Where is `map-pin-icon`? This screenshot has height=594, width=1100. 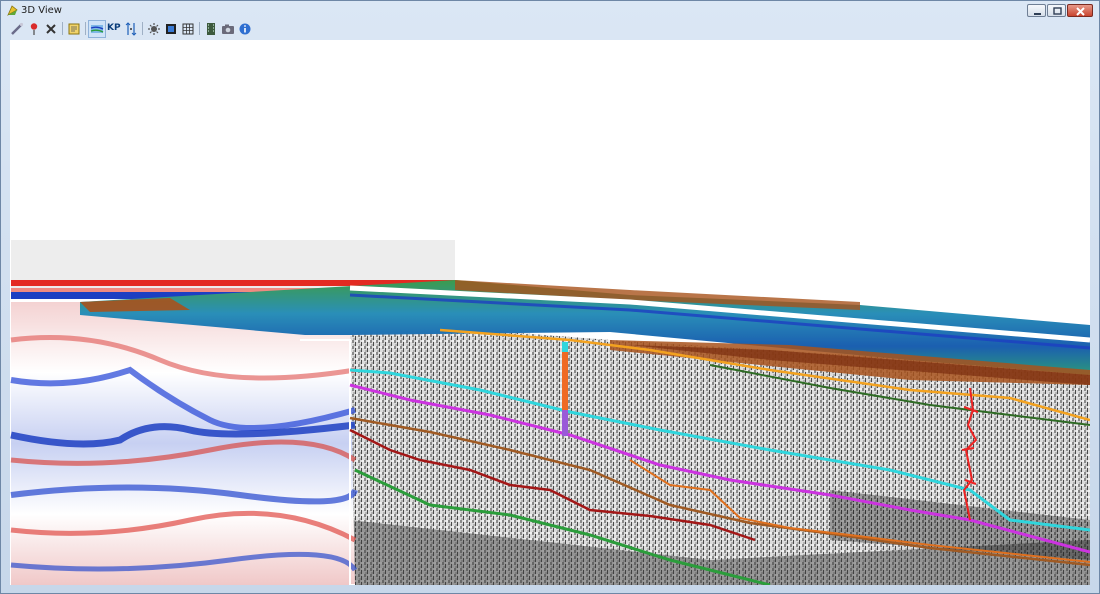 map-pin-icon is located at coordinates (34, 28).